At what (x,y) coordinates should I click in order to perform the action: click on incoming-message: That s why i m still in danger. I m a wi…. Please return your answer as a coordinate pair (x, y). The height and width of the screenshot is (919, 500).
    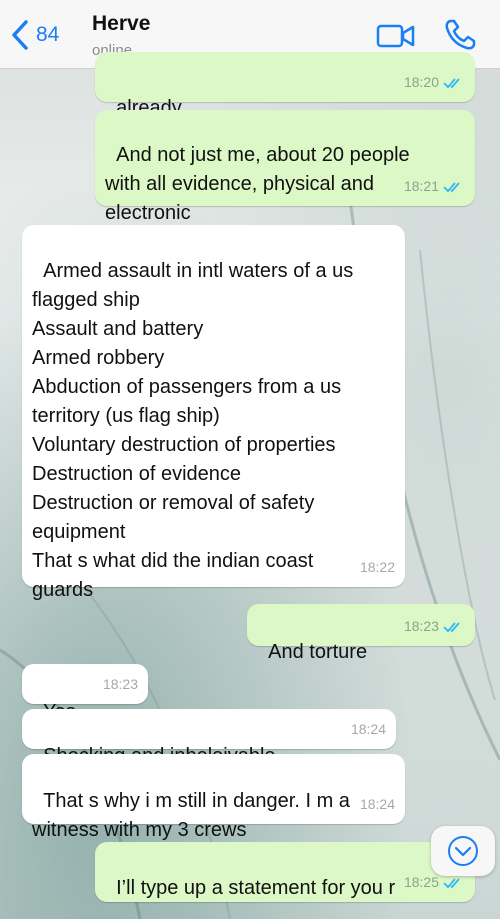
    Looking at the image, I should click on (213, 797).